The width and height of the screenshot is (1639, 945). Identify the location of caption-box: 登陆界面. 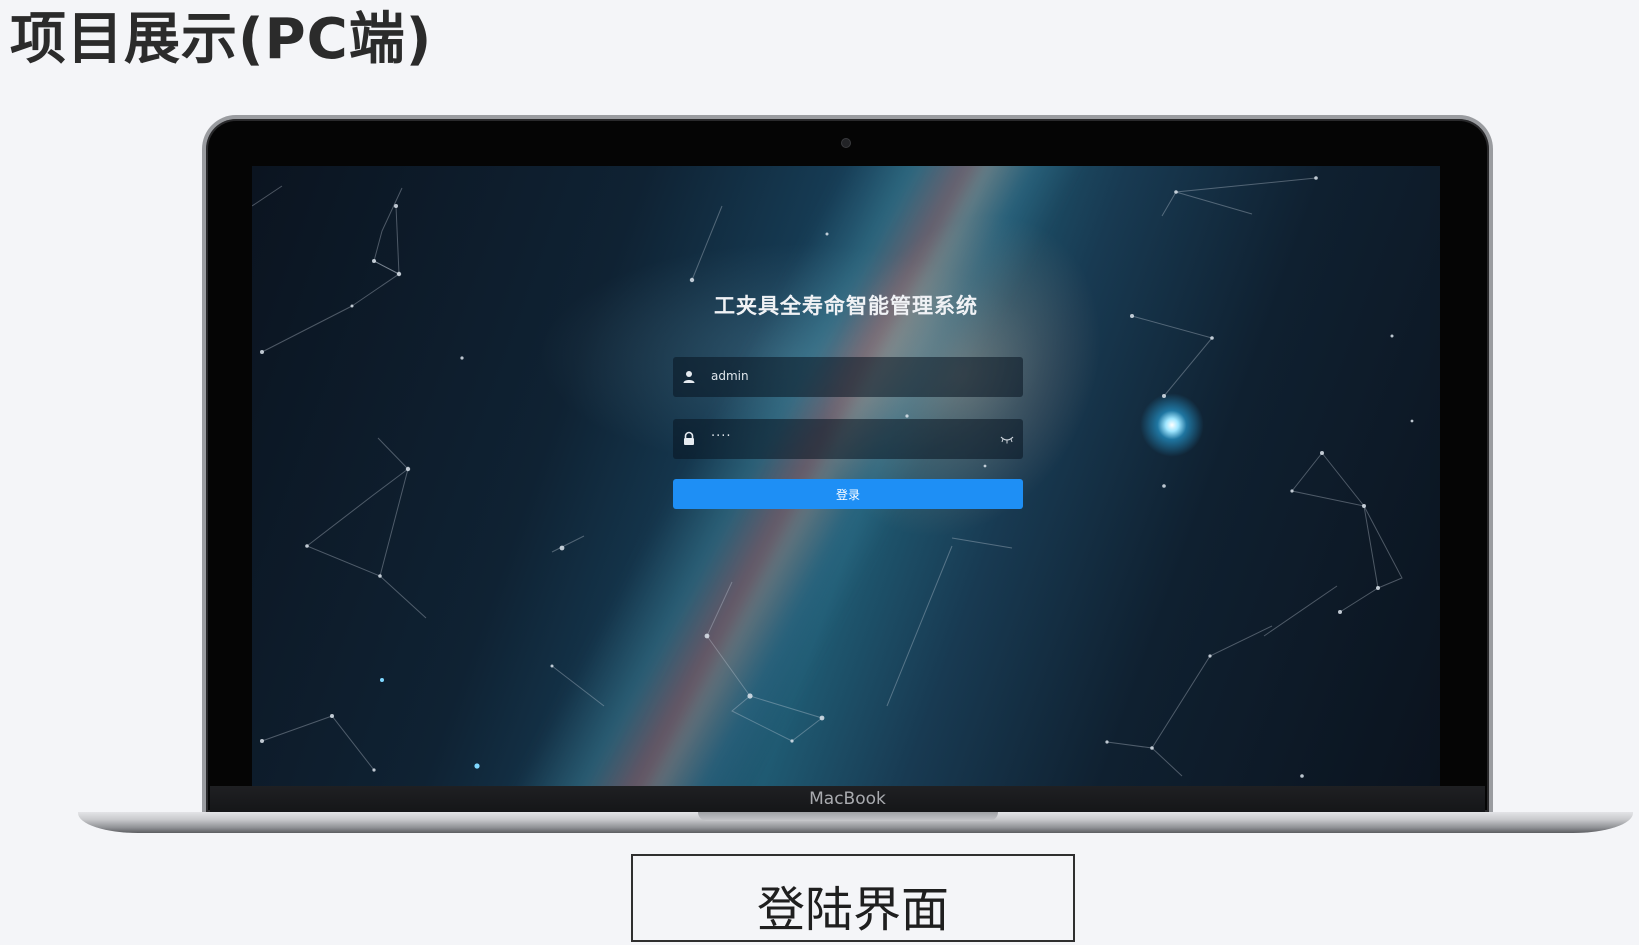
(853, 898).